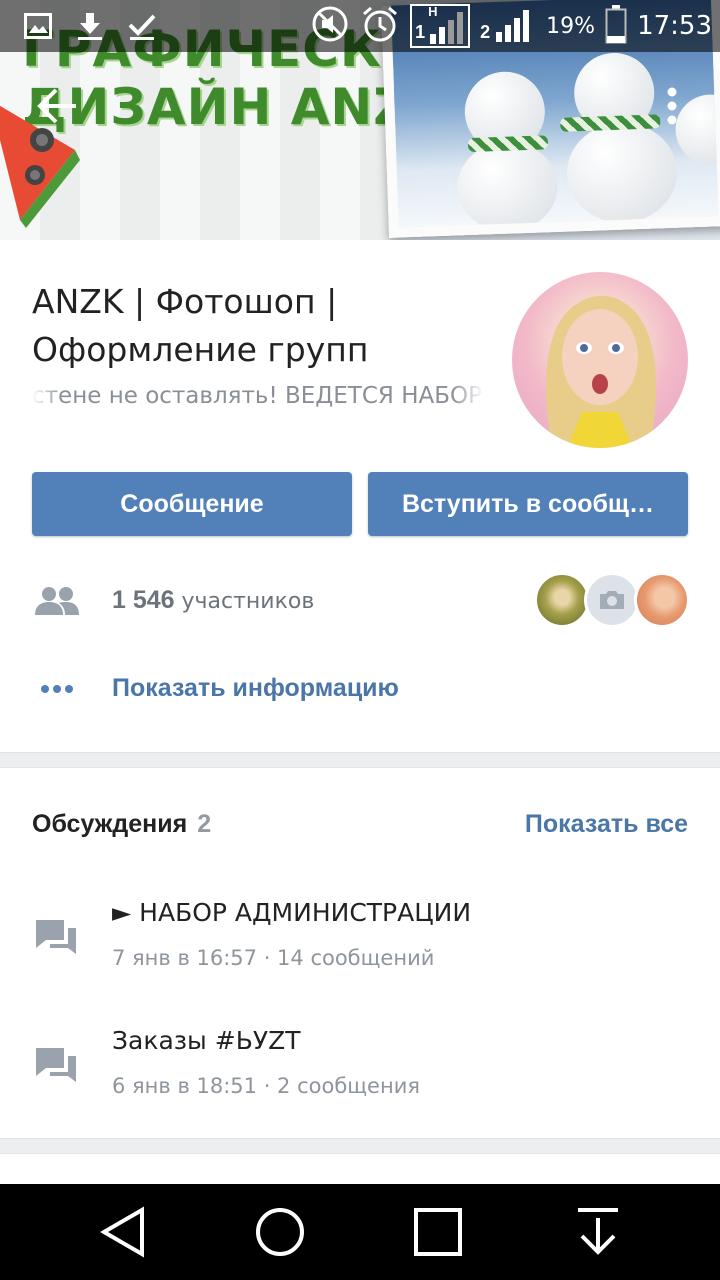 The width and height of the screenshot is (720, 1280). I want to click on nav-notifications-button, so click(598, 1232).